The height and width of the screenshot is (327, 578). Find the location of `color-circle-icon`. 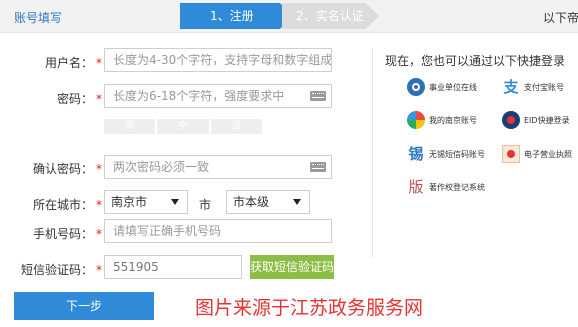

color-circle-icon is located at coordinates (416, 120).